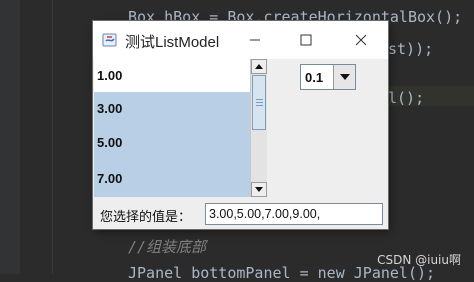 This screenshot has height=282, width=474. I want to click on list-item: 3.00, so click(172, 108).